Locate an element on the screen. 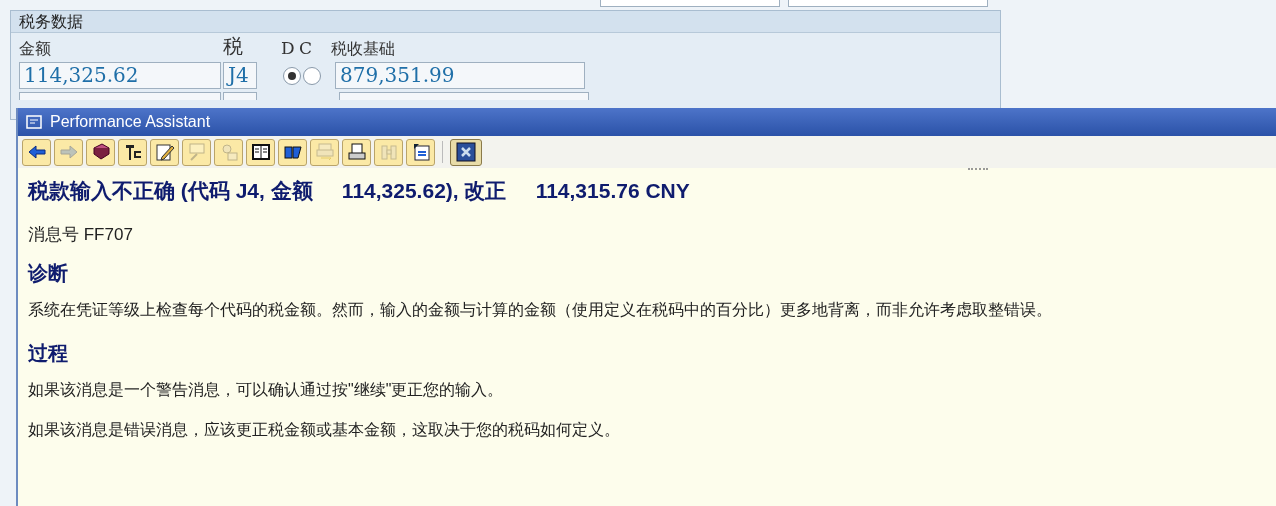  section-heading: 过程 is located at coordinates (48, 353).